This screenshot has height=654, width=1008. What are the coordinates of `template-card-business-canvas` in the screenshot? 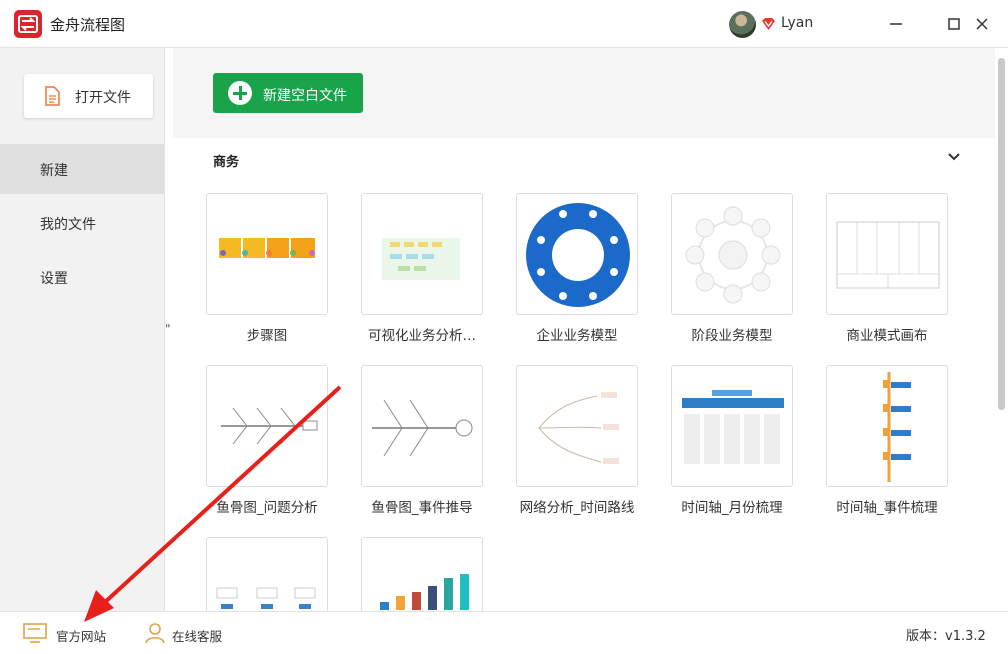 It's located at (887, 254).